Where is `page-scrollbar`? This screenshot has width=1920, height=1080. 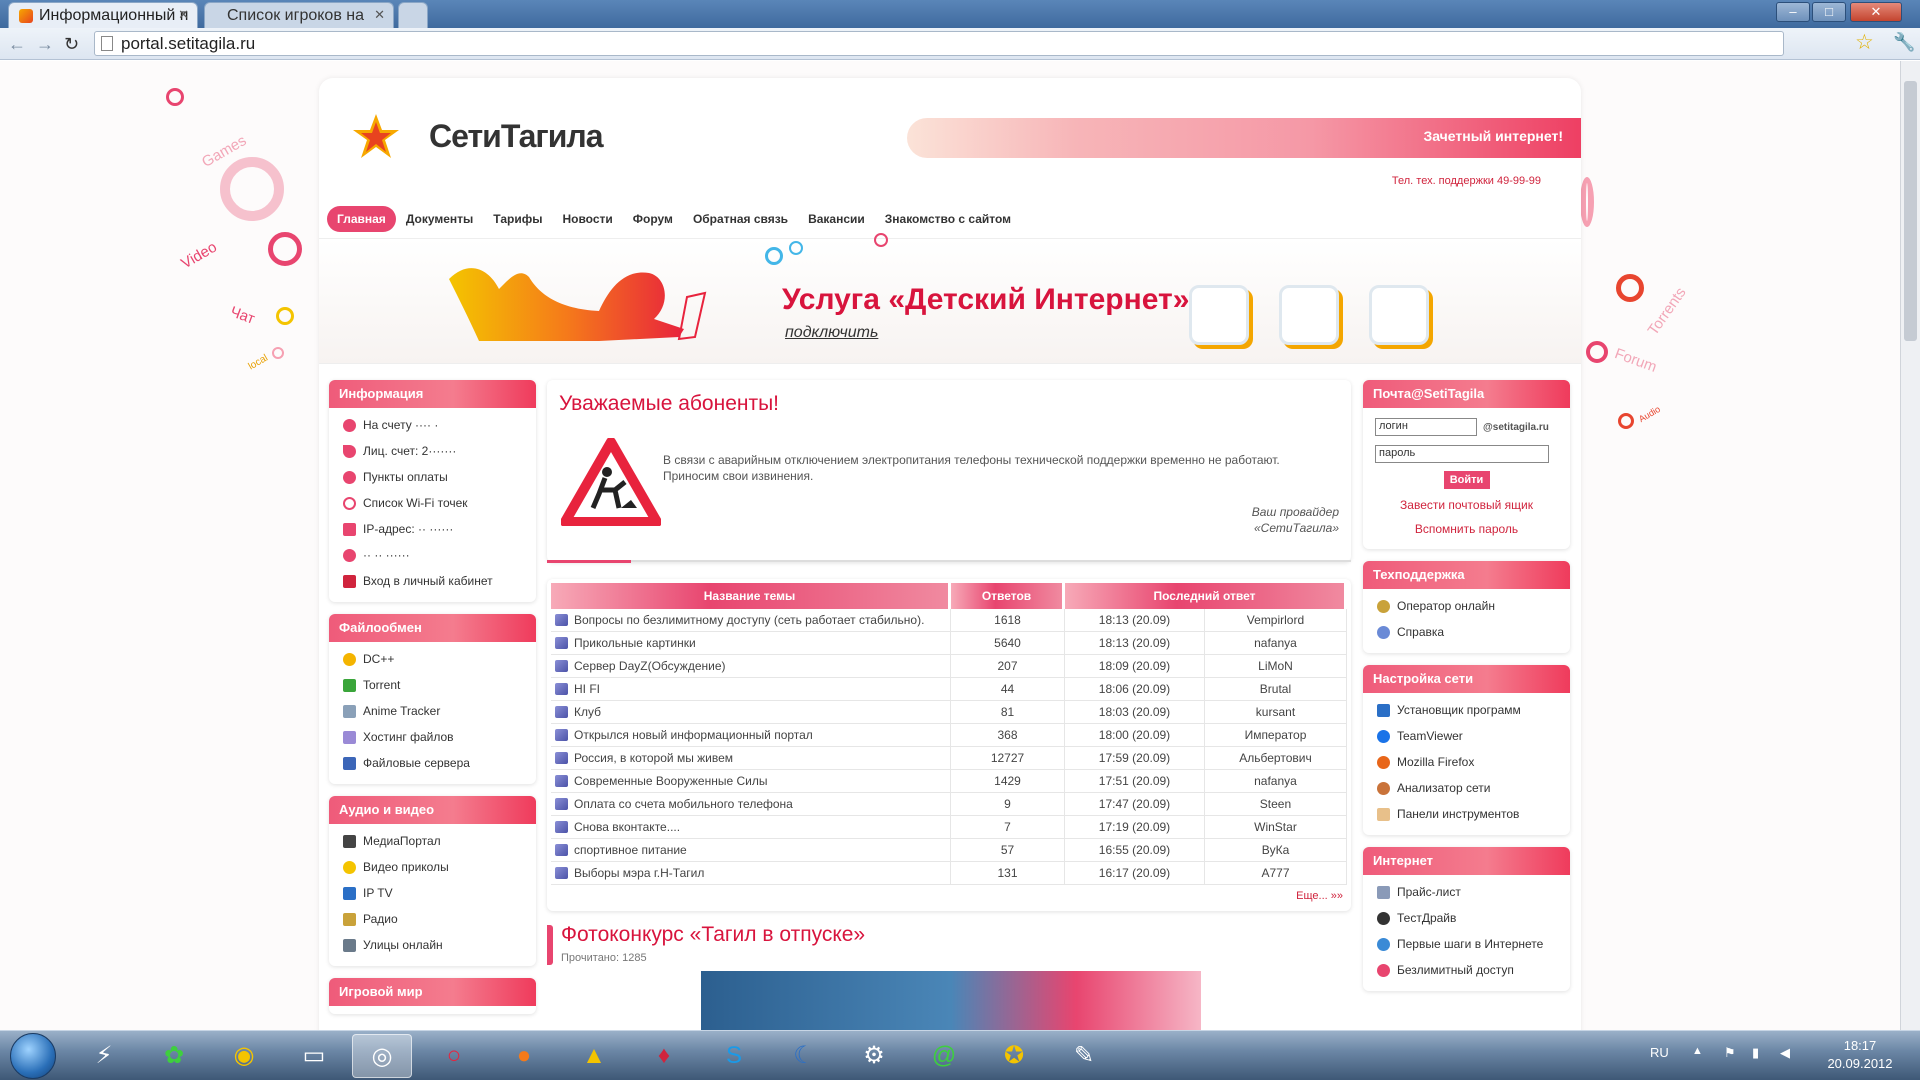
page-scrollbar is located at coordinates (1910, 545).